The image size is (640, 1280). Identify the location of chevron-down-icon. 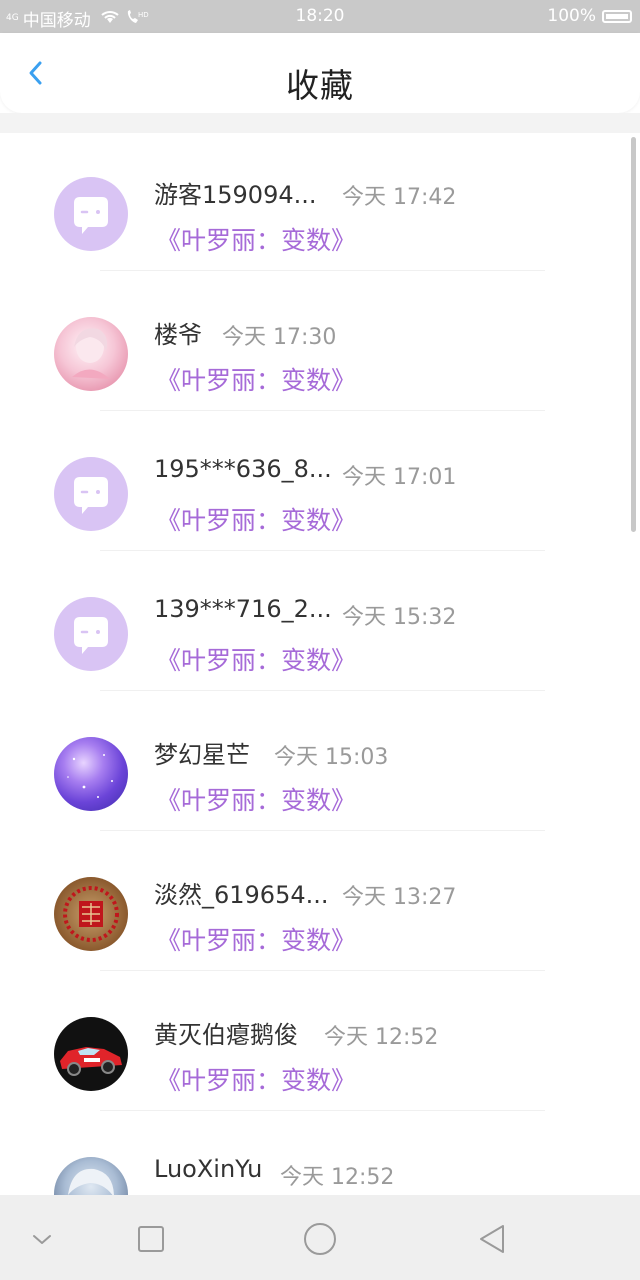
(42, 1239).